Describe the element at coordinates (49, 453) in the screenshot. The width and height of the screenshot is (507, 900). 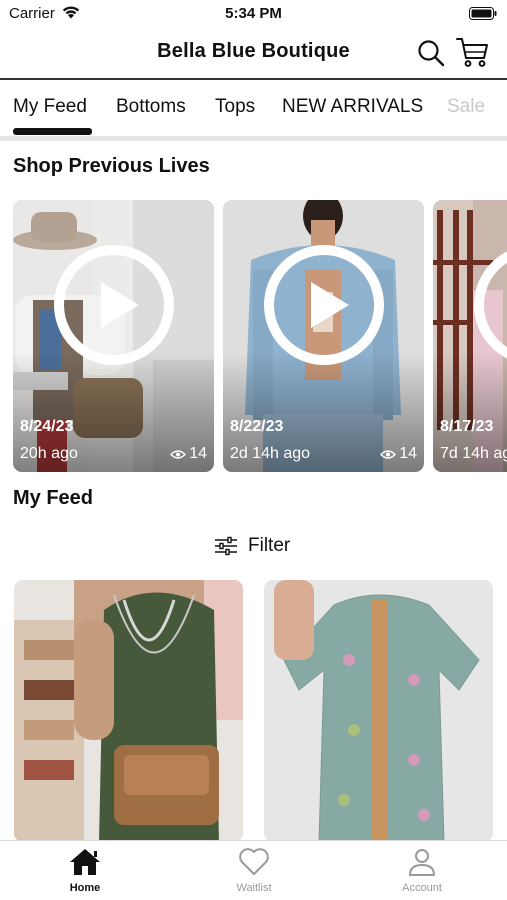
I see `live-time-ago: 20h ago` at that location.